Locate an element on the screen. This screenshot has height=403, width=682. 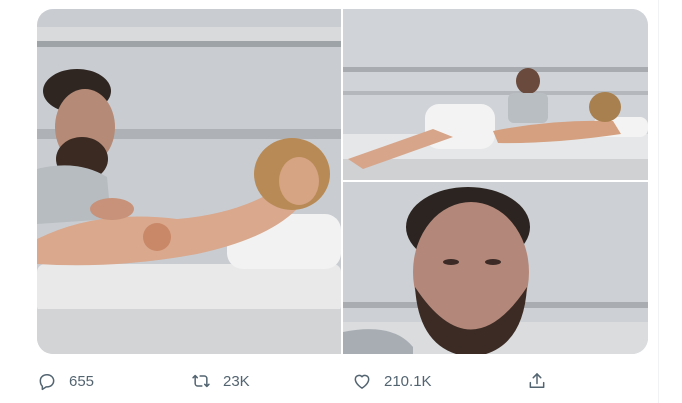
retweet-icon is located at coordinates (201, 381).